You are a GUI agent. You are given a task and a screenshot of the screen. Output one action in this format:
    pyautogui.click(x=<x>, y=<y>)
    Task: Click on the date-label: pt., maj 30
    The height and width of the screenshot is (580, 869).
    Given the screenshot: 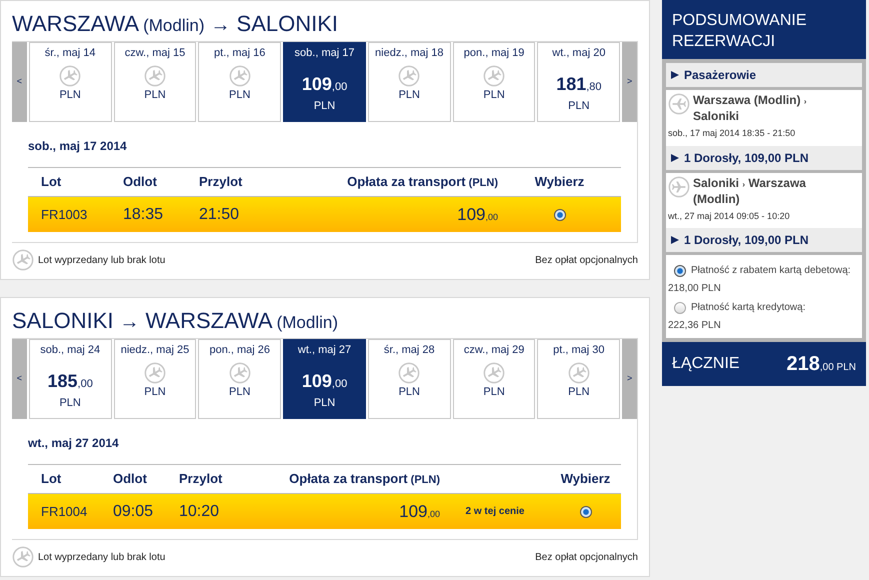 What is the action you would take?
    pyautogui.click(x=579, y=350)
    